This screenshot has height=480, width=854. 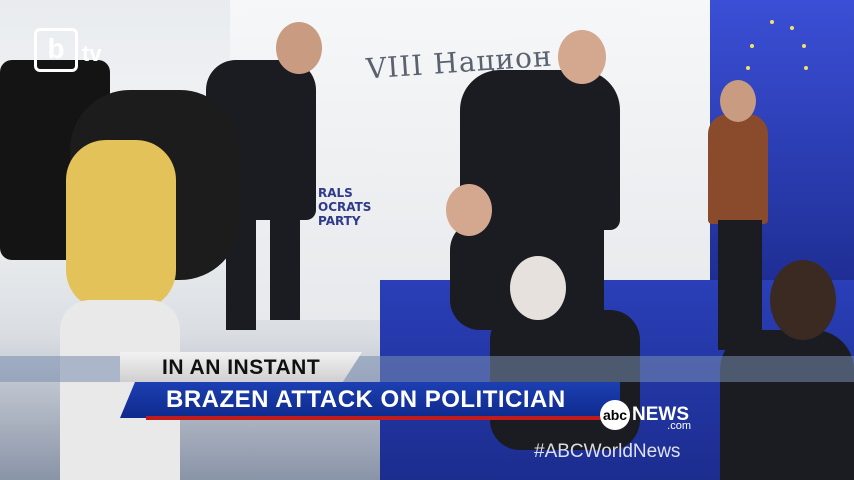 I want to click on headline-text: BRAZEN ATTACK ON POLITICIAN, so click(x=366, y=399).